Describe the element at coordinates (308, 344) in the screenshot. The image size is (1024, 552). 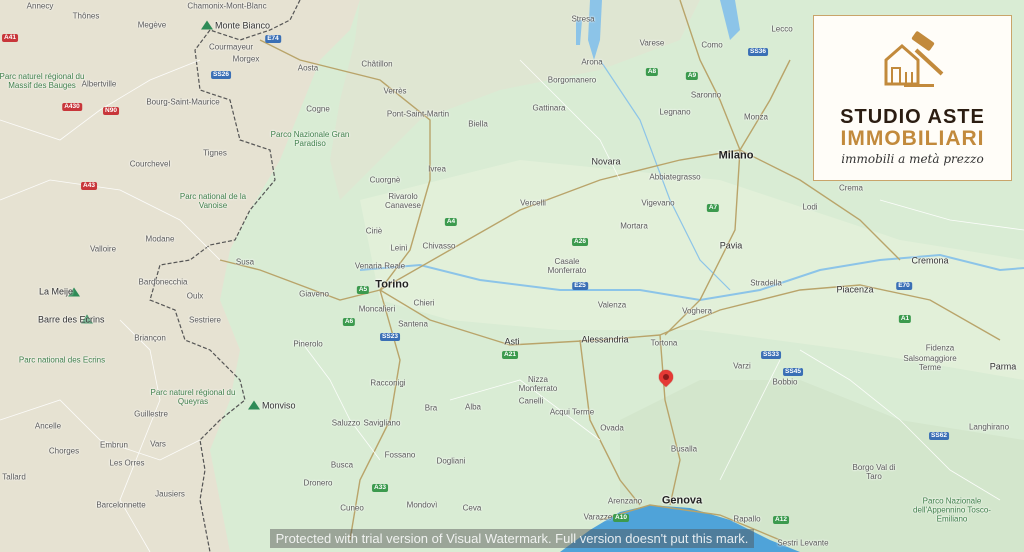
I see `city-label-pinerolo: Pinerolo` at that location.